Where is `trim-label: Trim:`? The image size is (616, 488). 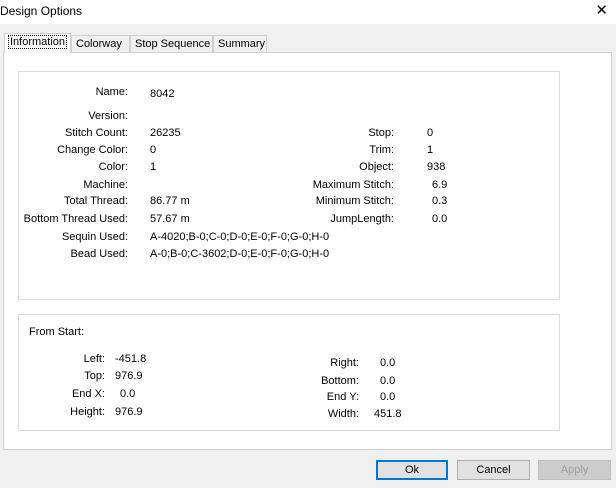 trim-label: Trim: is located at coordinates (381, 150).